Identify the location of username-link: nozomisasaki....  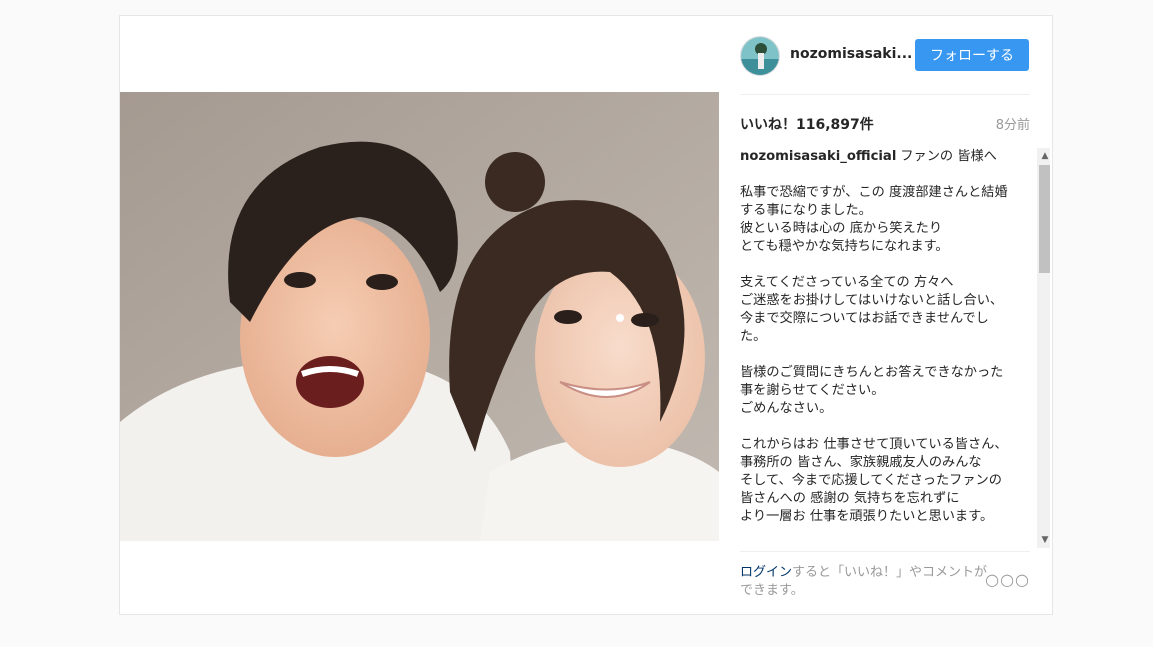
(851, 54).